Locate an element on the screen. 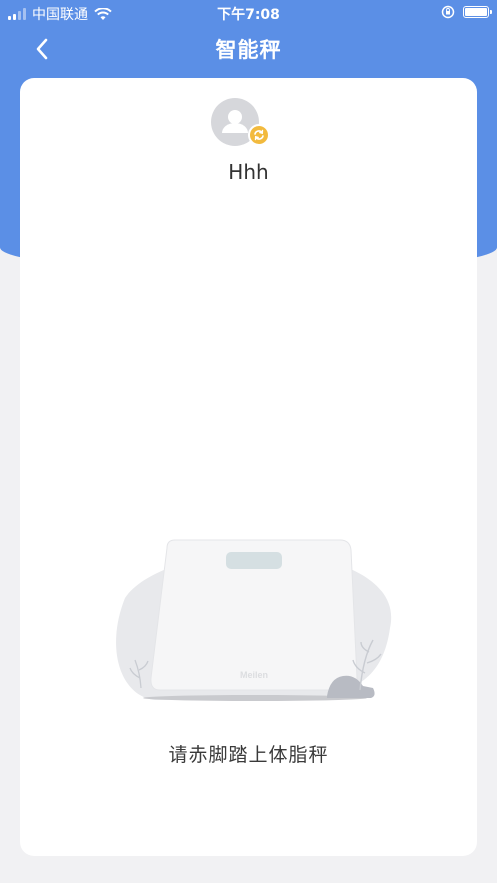  battery-icon is located at coordinates (477, 12).